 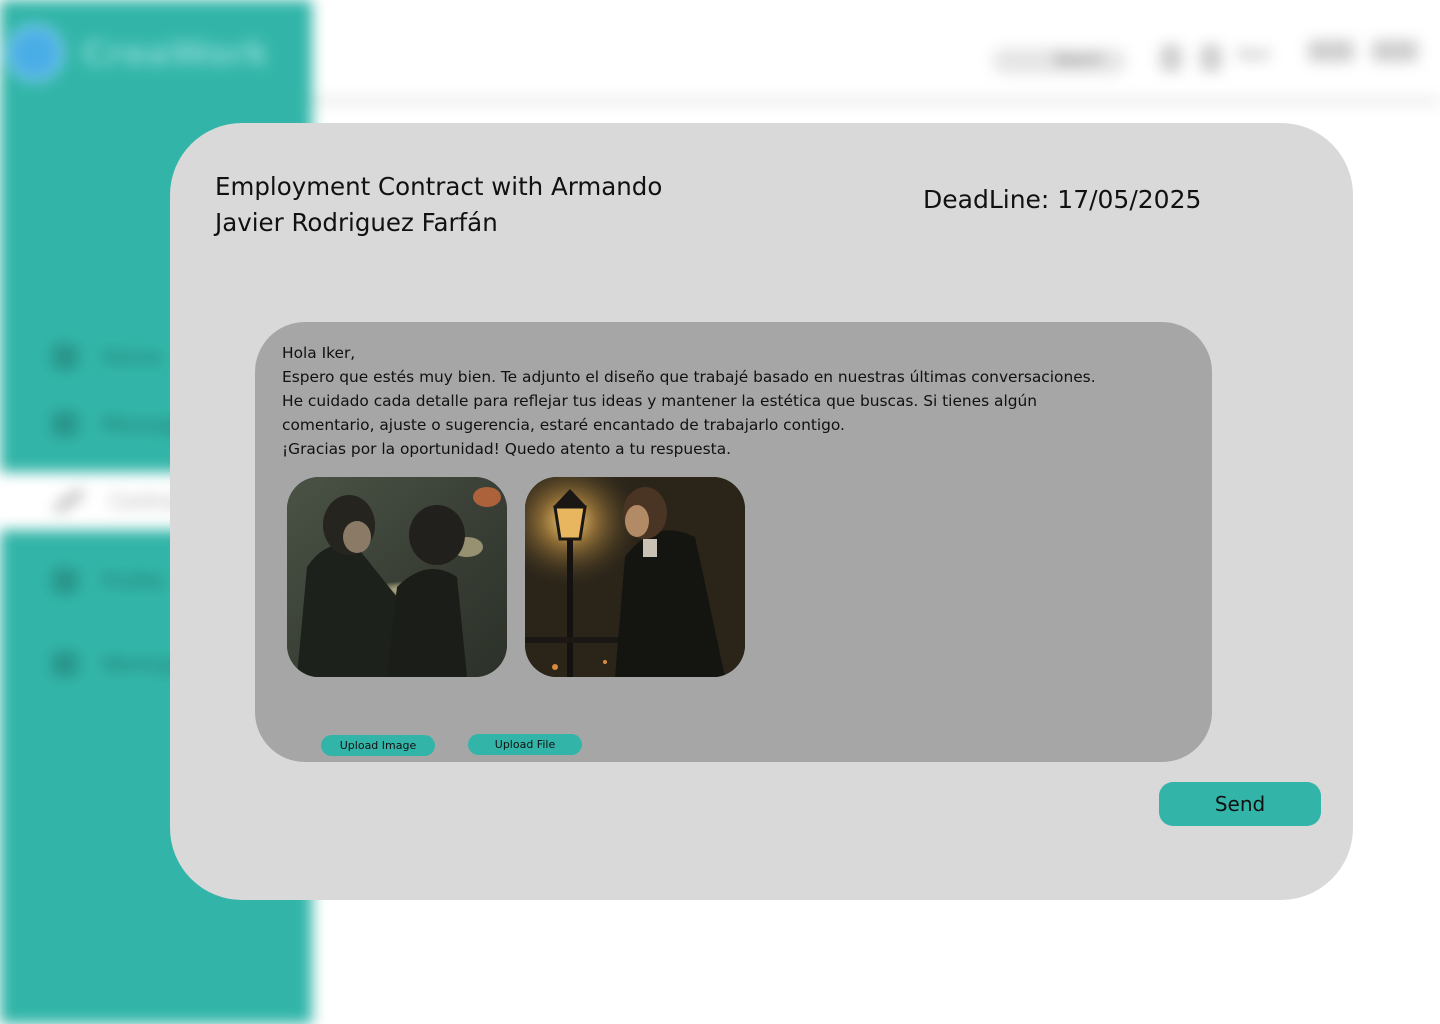 What do you see at coordinates (133, 581) in the screenshot?
I see `sidebar-item-label: Profile` at bounding box center [133, 581].